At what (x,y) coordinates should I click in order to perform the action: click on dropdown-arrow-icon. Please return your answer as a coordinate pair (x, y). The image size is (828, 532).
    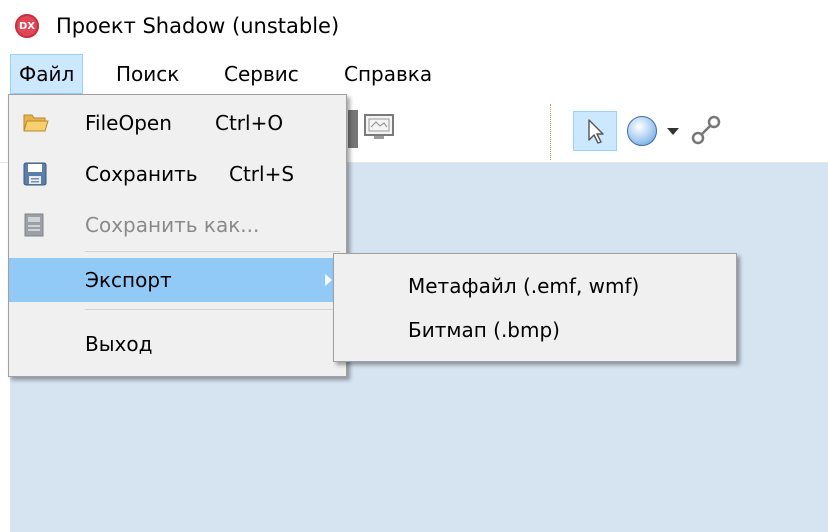
    Looking at the image, I should click on (673, 131).